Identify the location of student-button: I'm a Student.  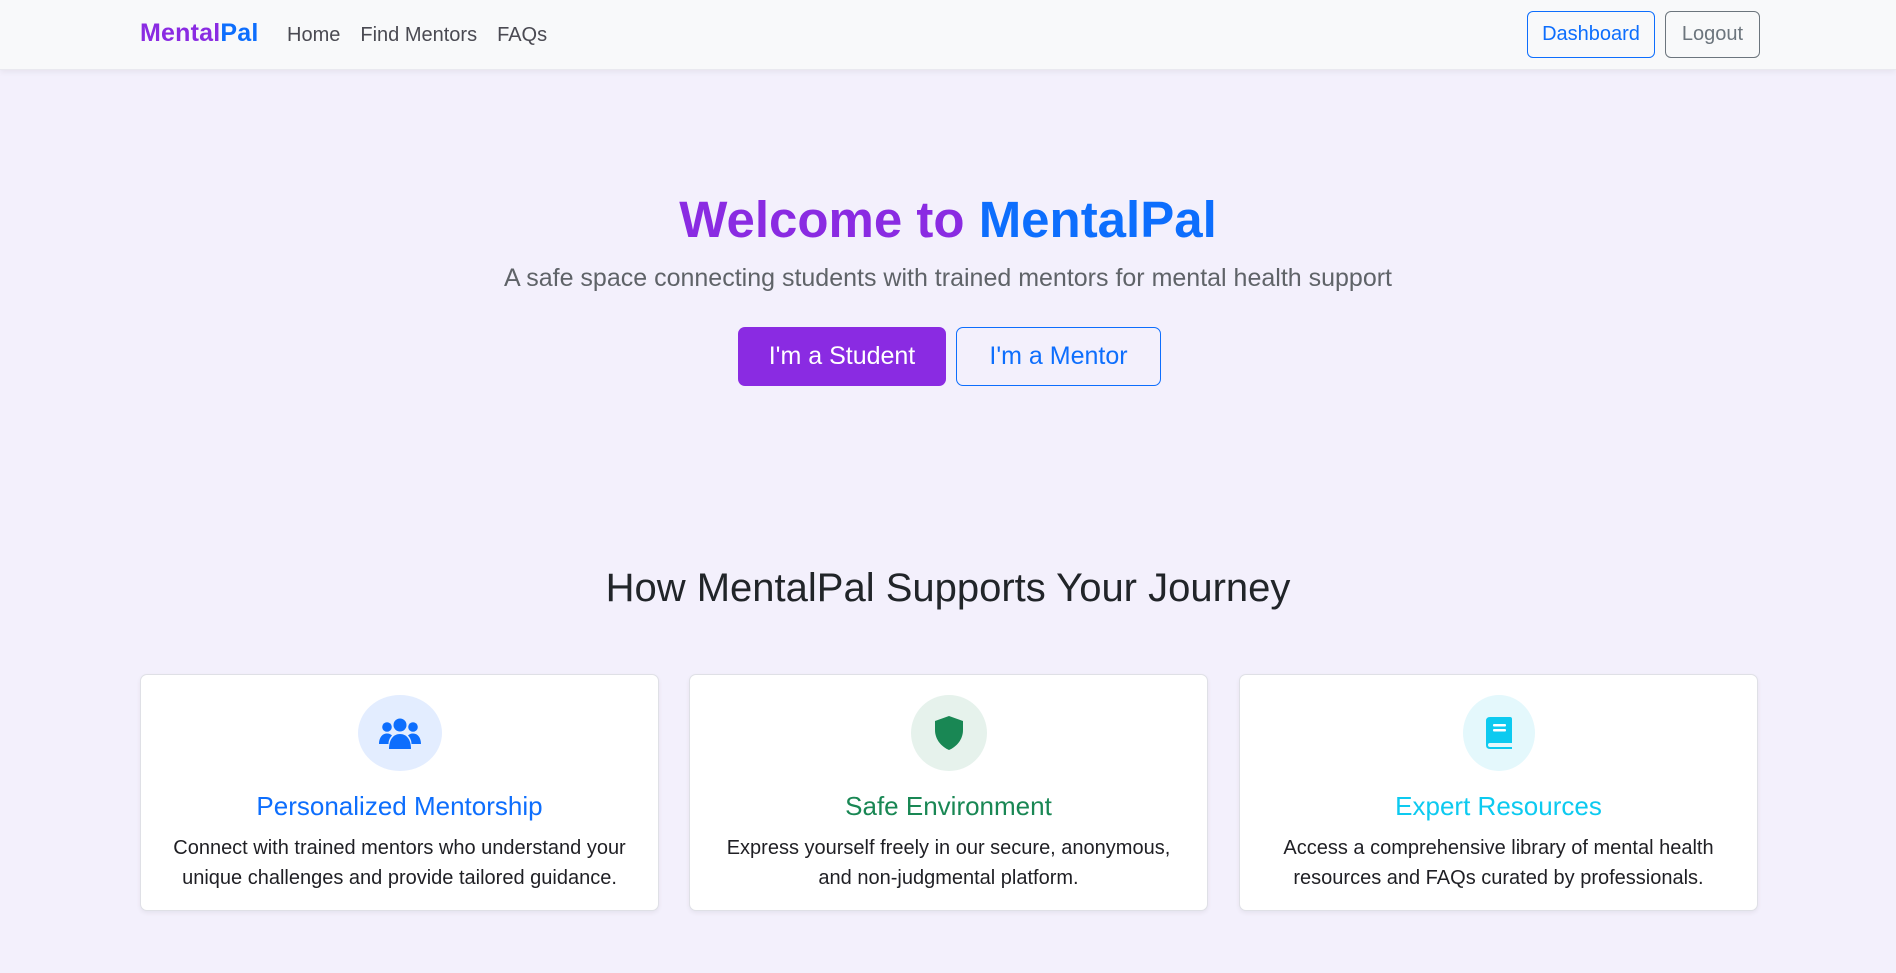
(842, 356).